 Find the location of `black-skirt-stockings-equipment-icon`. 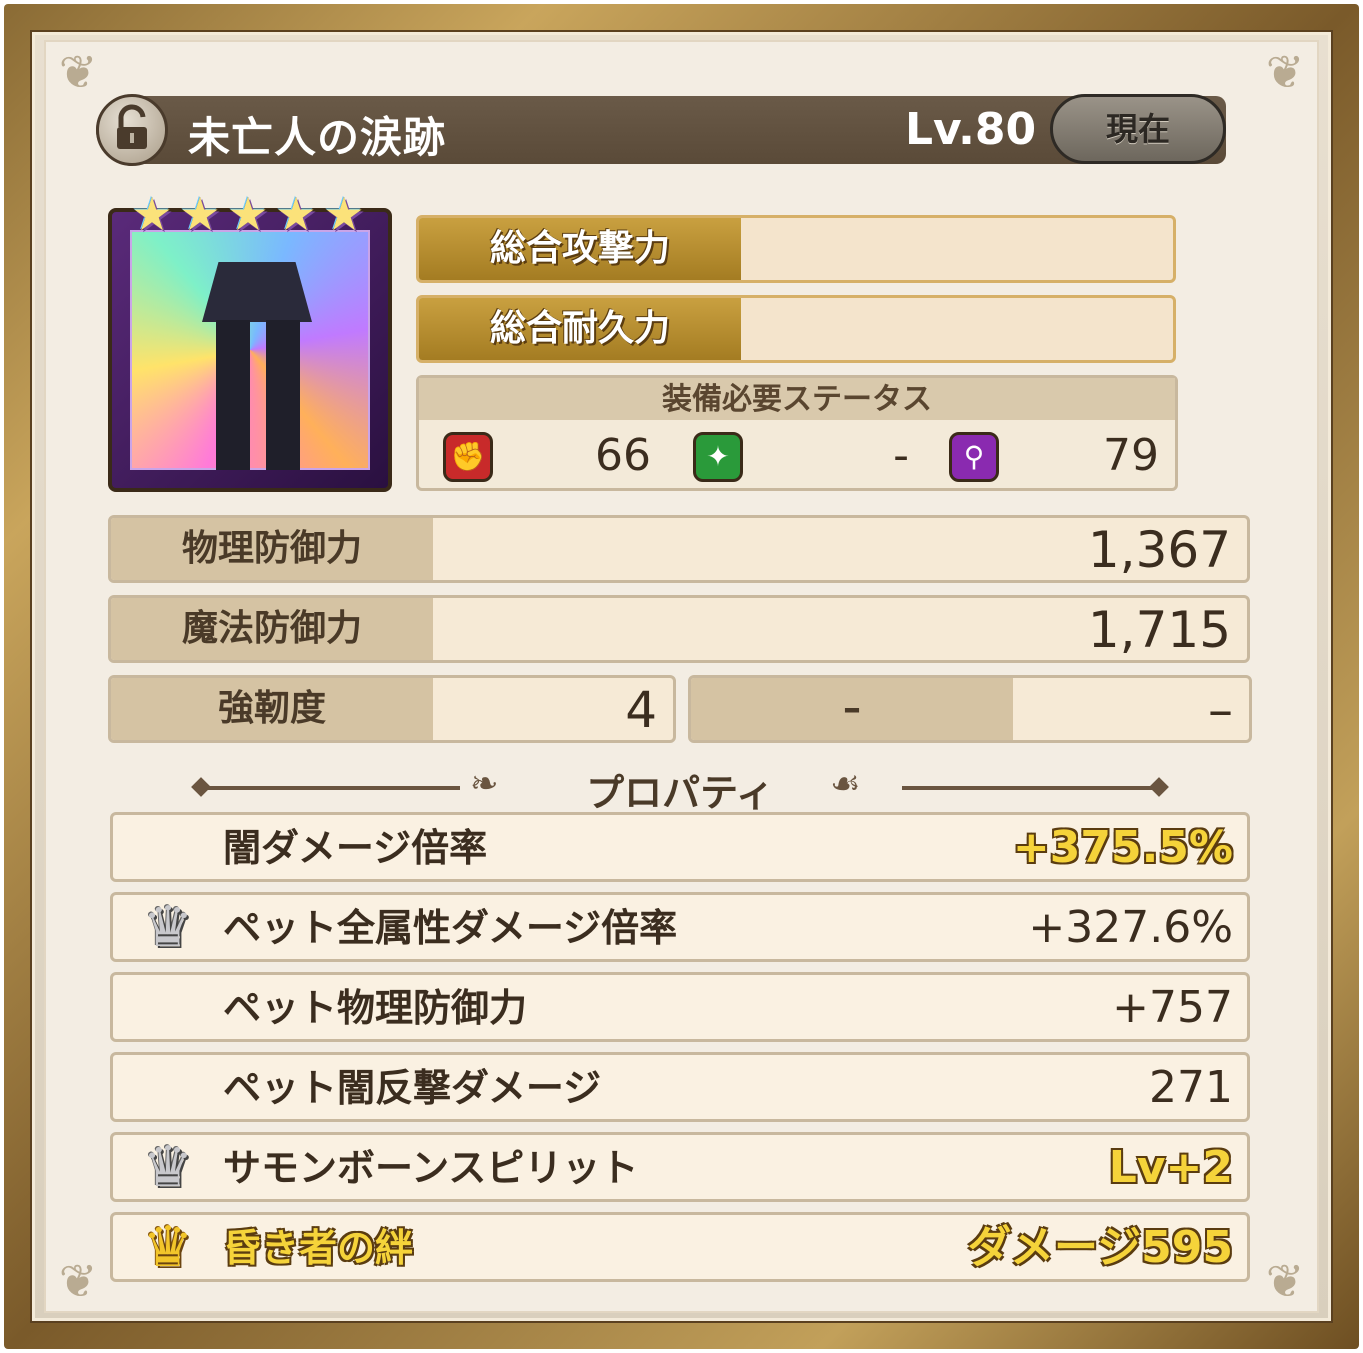

black-skirt-stockings-equipment-icon is located at coordinates (250, 350).